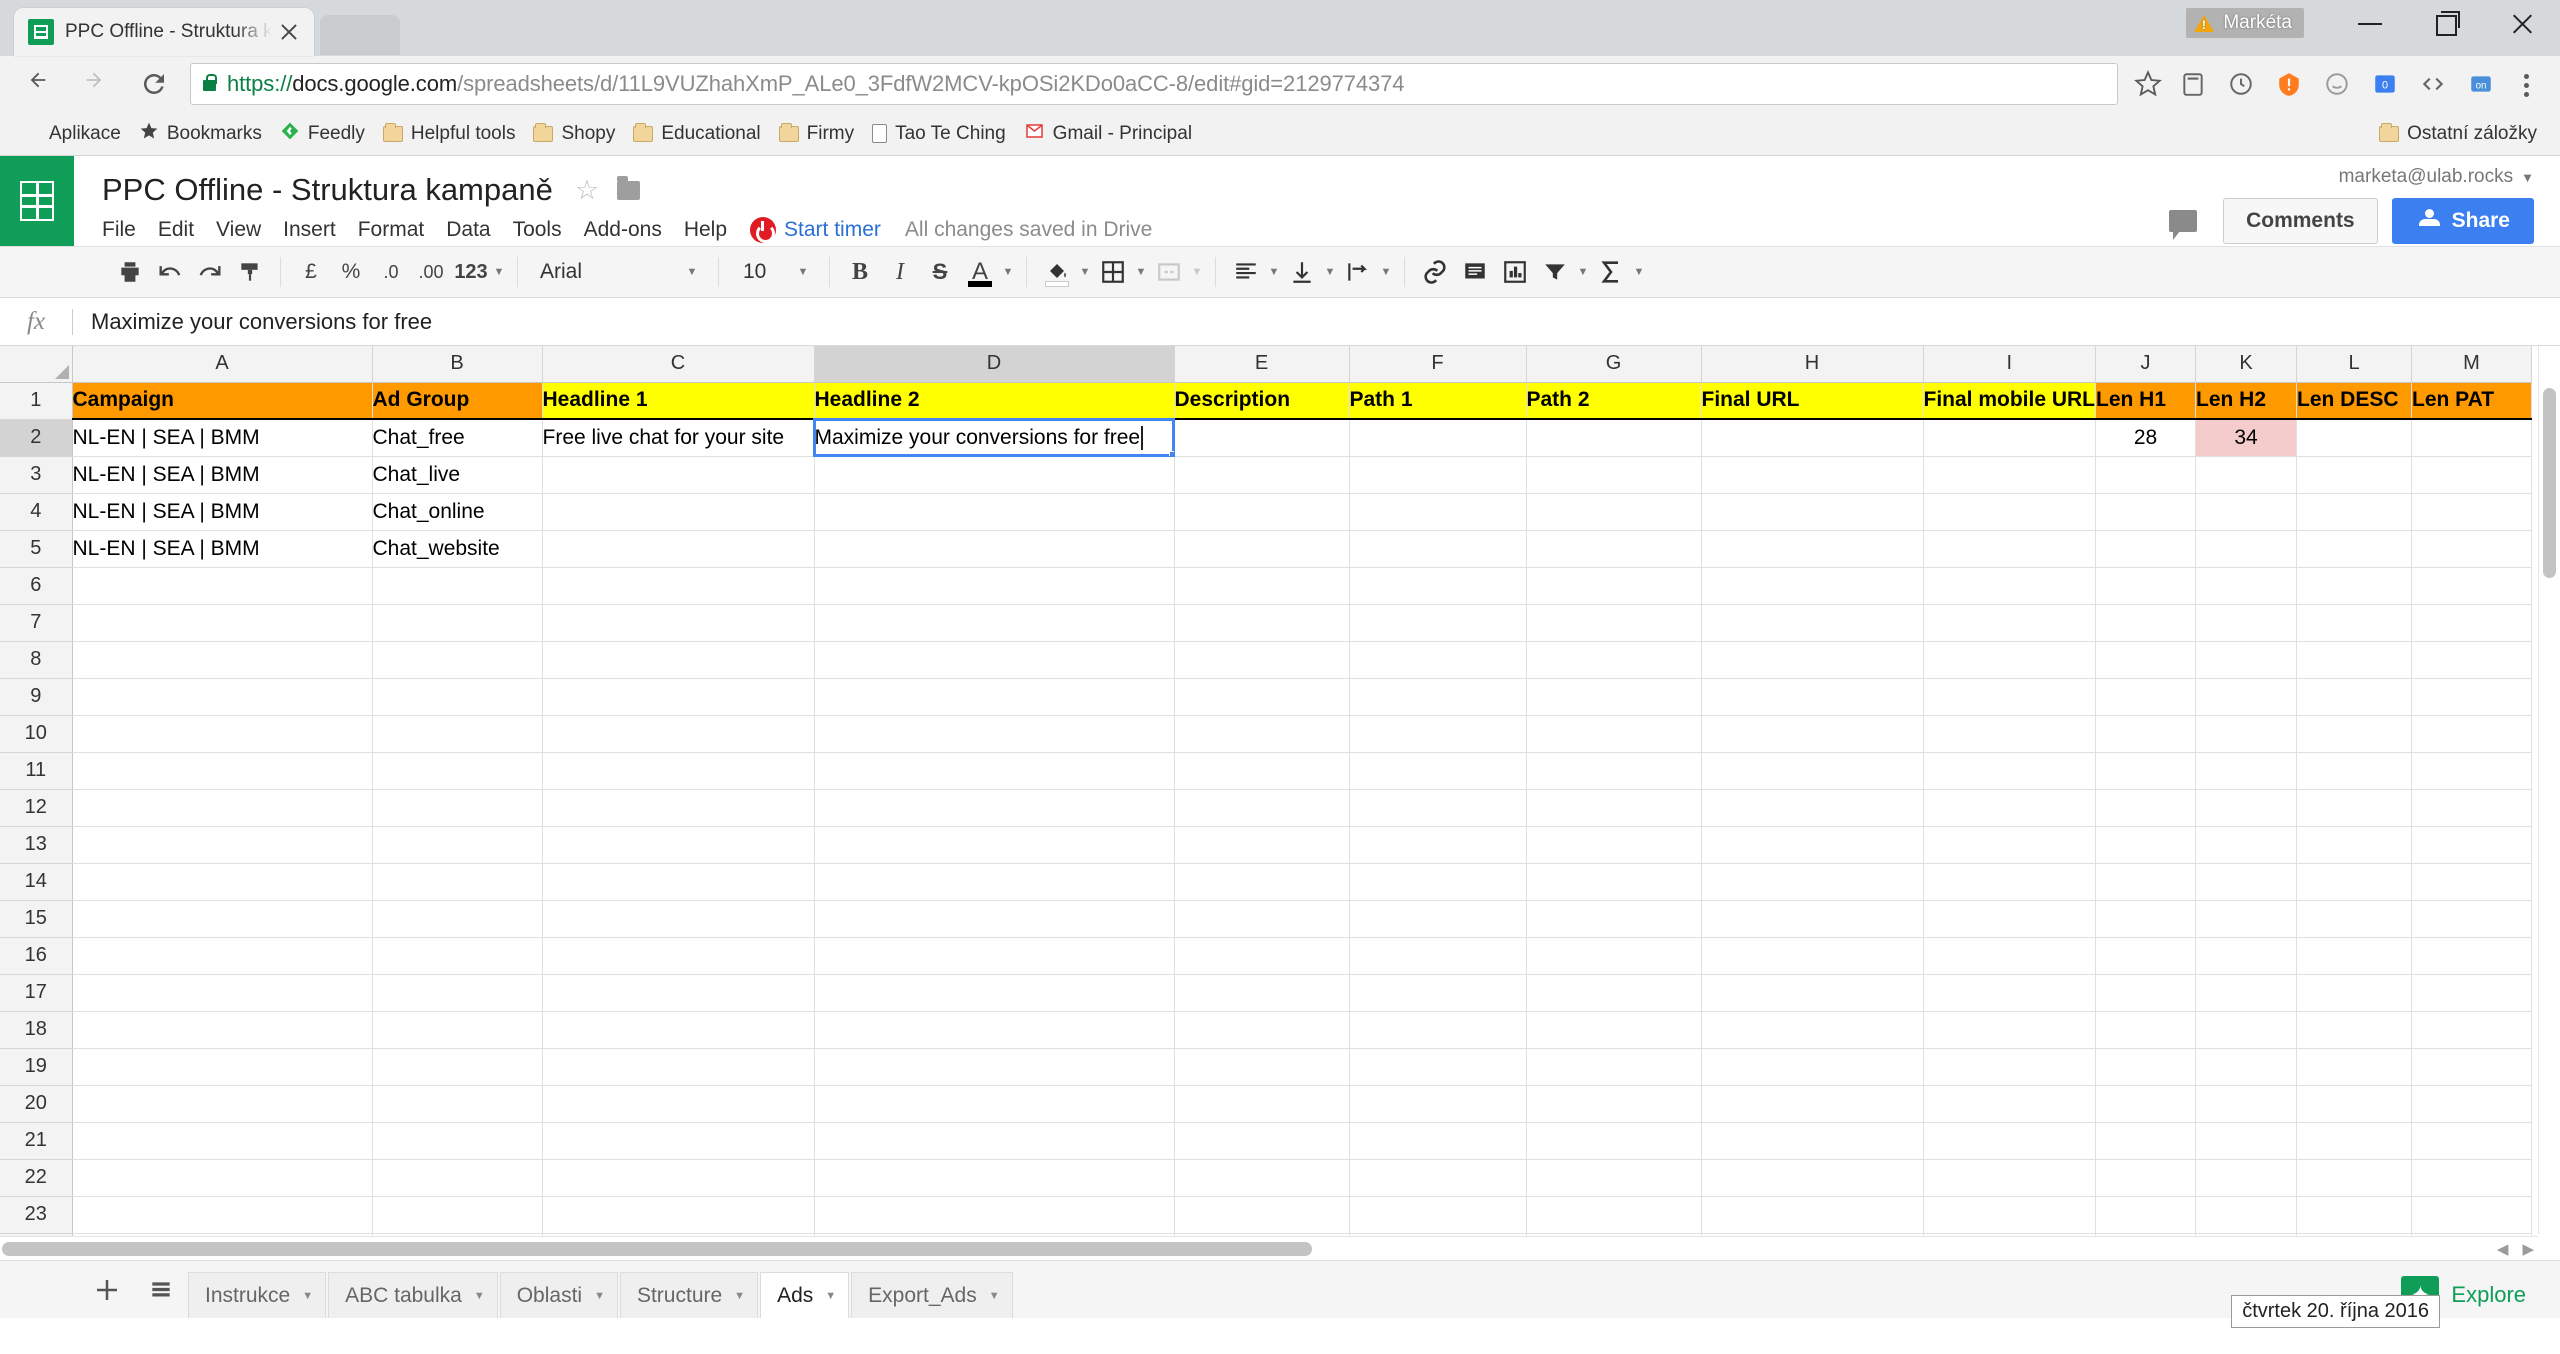 The image size is (2560, 1354). Describe the element at coordinates (36, 882) in the screenshot. I see `row-header-14: 14` at that location.